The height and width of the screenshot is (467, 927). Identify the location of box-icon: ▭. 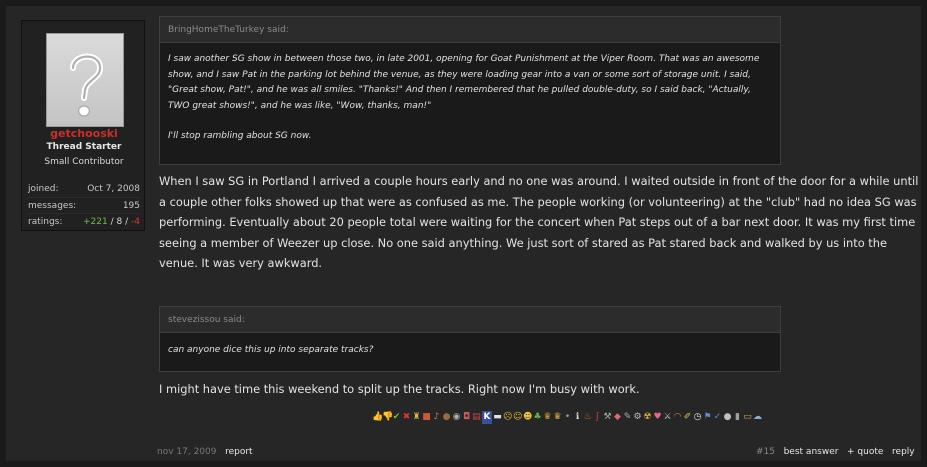
(747, 417).